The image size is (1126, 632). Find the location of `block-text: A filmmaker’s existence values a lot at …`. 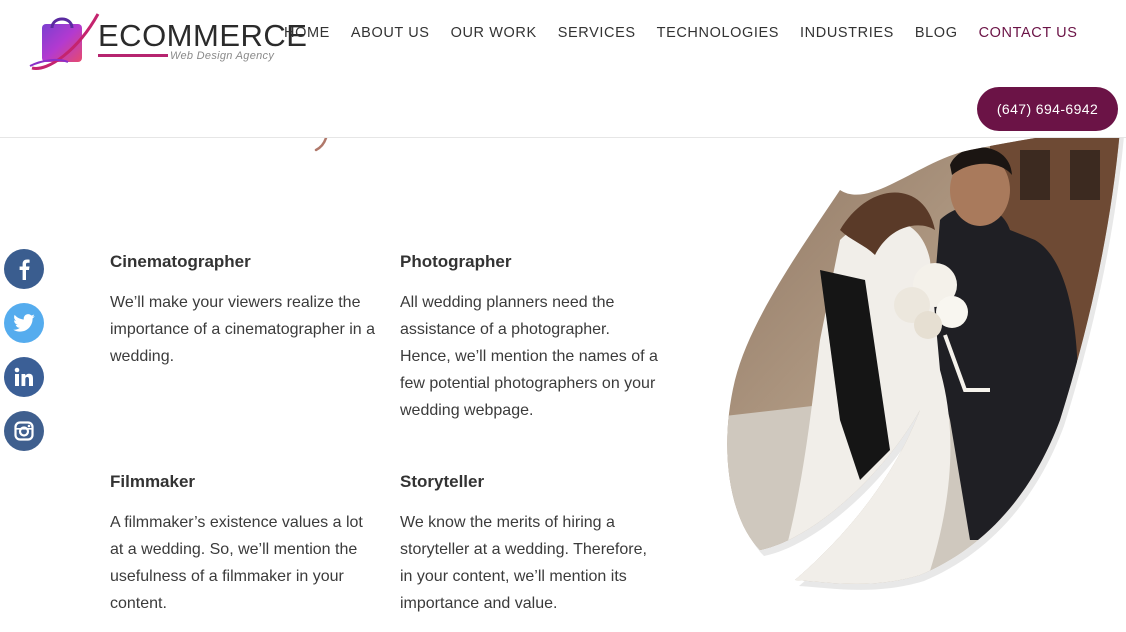

block-text: A filmmaker’s existence values a lot at … is located at coordinates (236, 563).